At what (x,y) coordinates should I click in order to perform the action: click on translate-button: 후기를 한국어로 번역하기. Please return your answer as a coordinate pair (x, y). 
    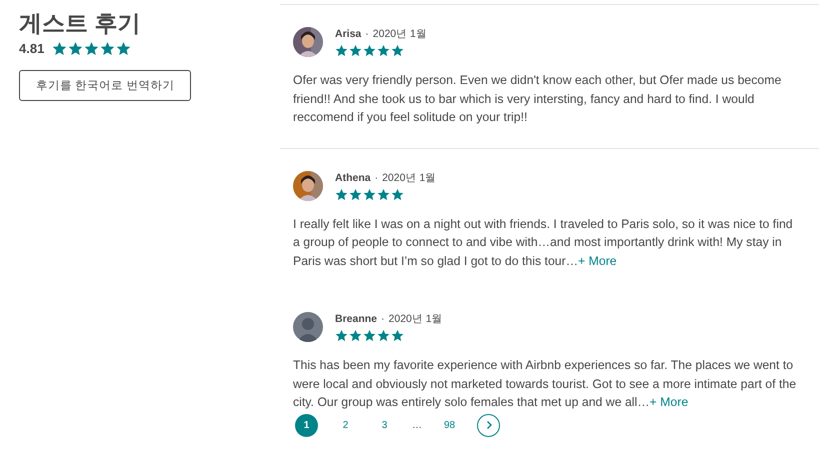
    Looking at the image, I should click on (105, 85).